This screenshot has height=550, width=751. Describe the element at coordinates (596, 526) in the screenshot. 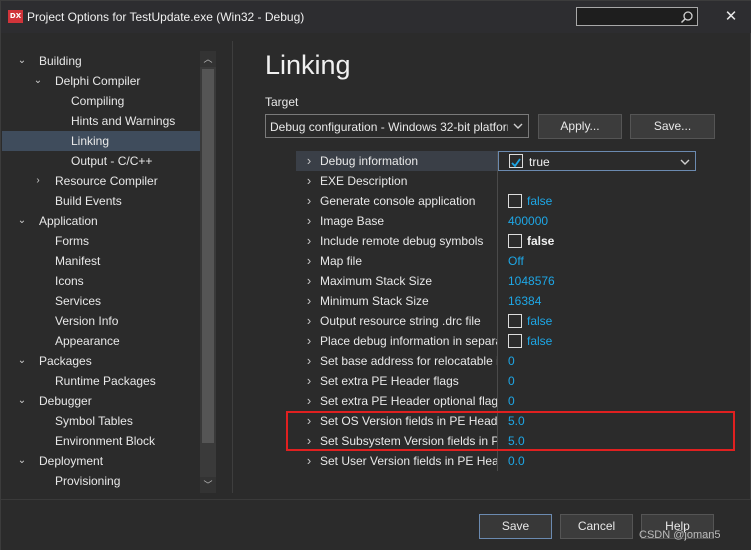

I see `cancel-button: Cancel` at that location.